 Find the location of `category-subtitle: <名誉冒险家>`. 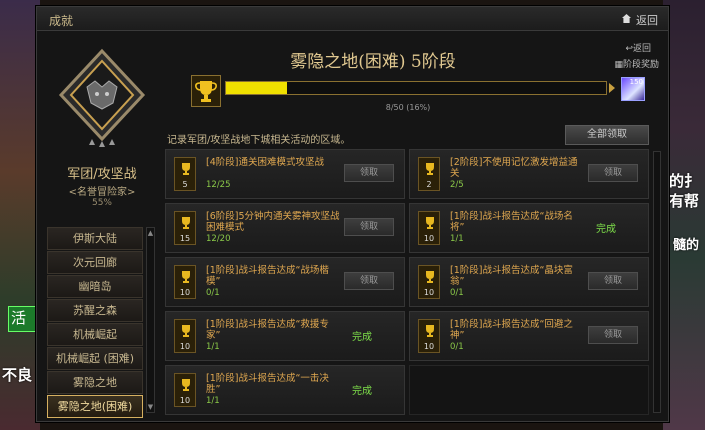

category-subtitle: <名誉冒险家> is located at coordinates (102, 192).